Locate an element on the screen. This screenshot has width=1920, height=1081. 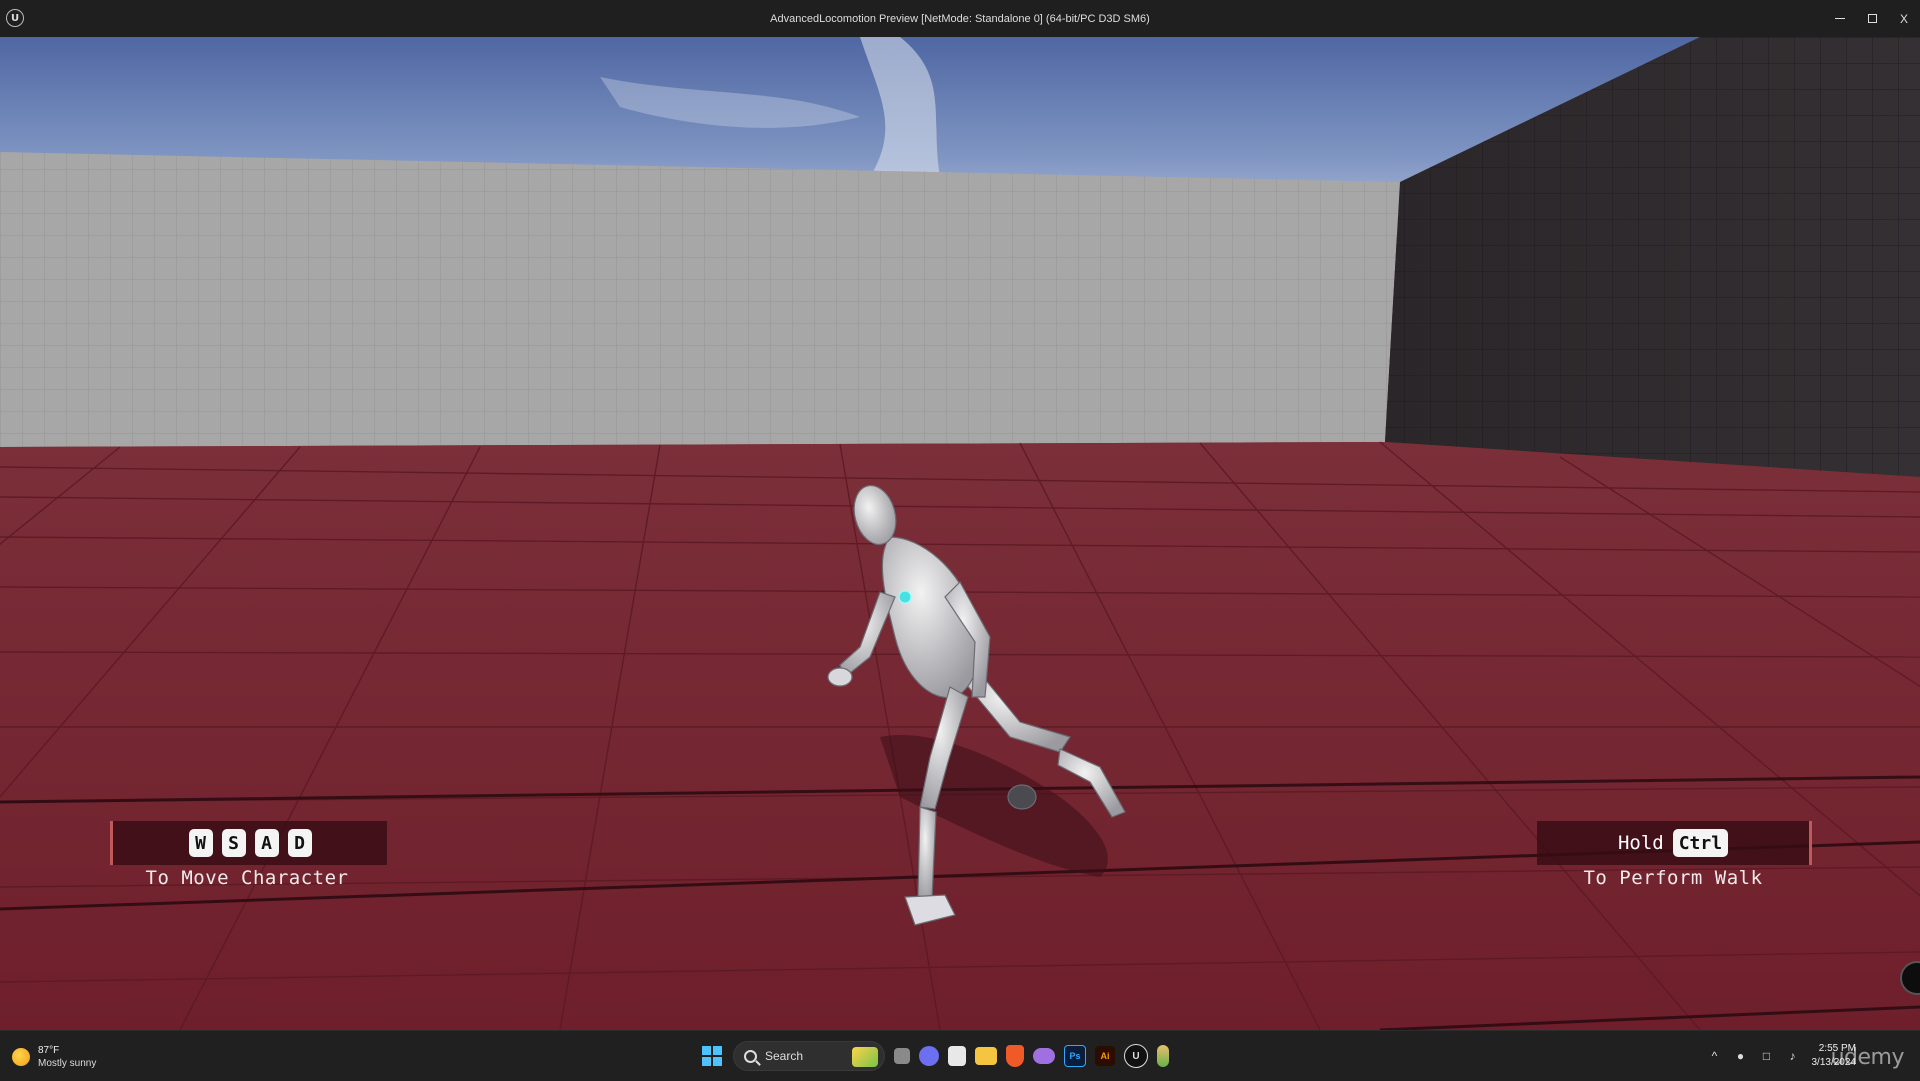
sun-icon is located at coordinates (21, 1057).